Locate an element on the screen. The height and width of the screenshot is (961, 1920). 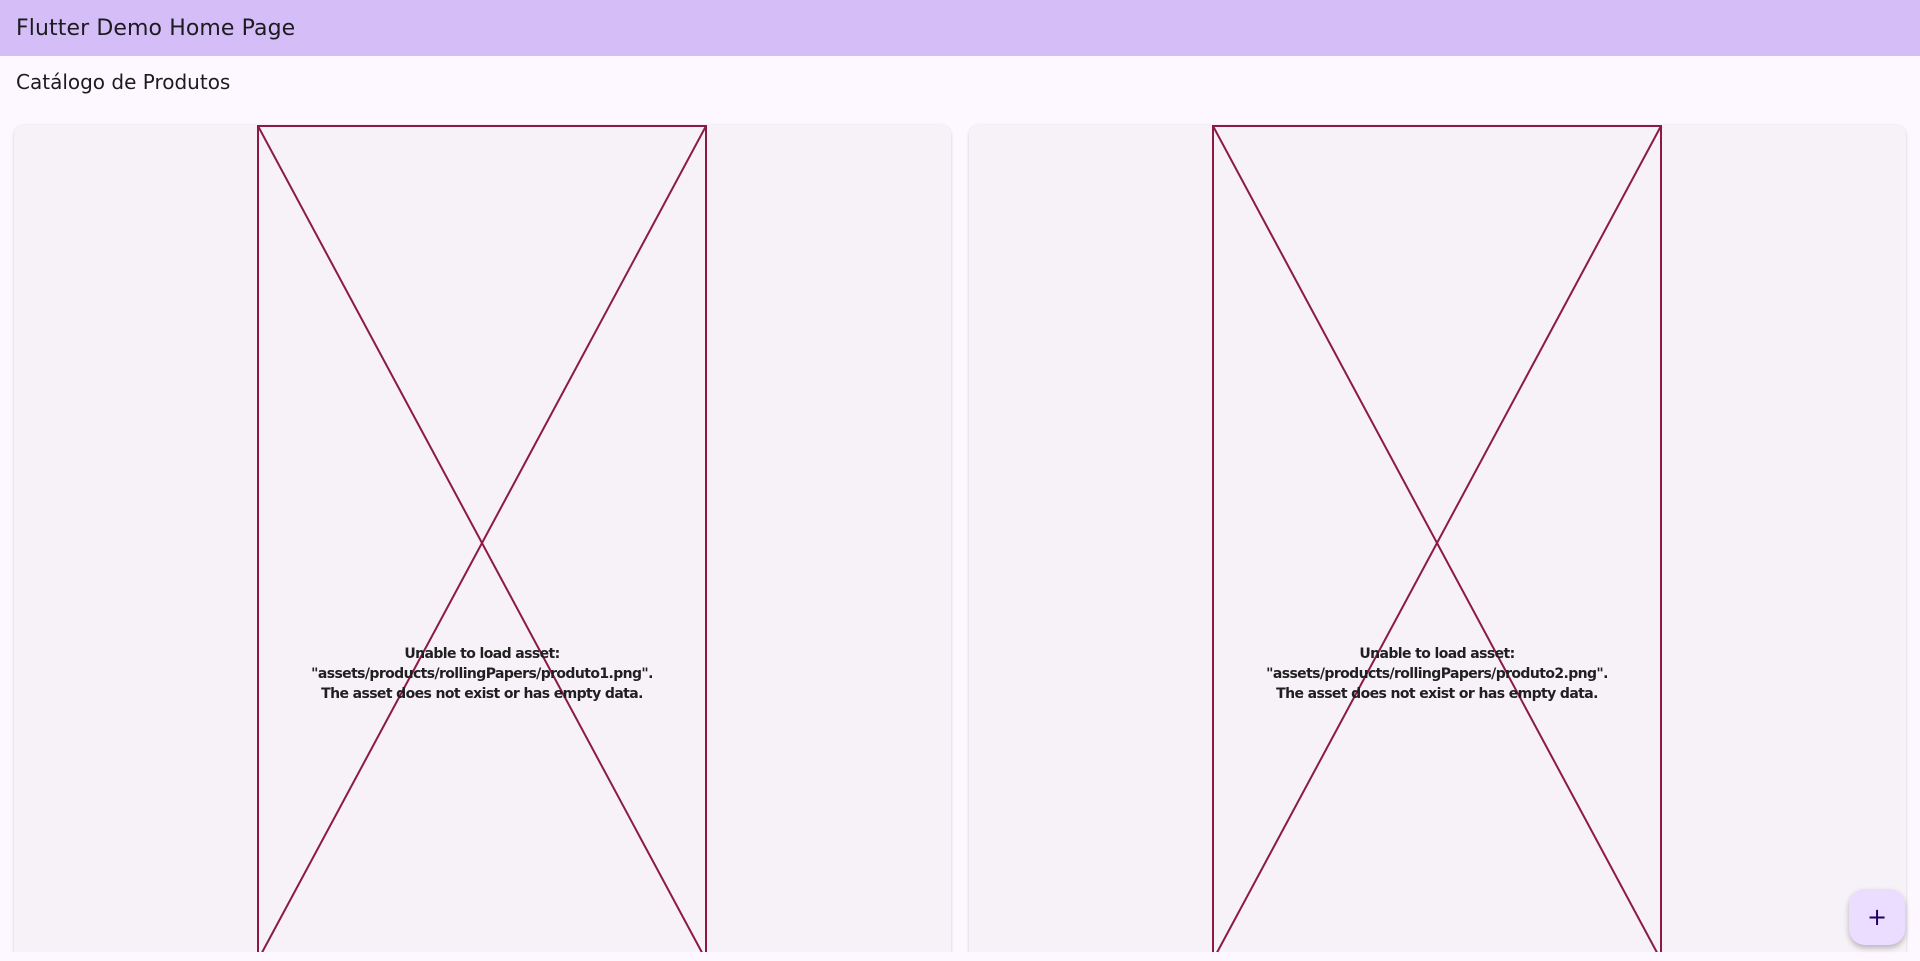
app-bar-title: Flutter Demo Home Page is located at coordinates (156, 28).